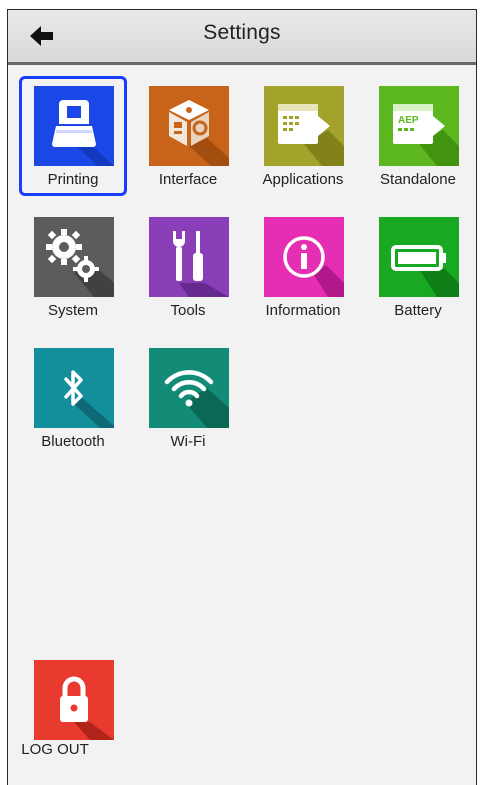 The image size is (484, 785). What do you see at coordinates (188, 310) in the screenshot?
I see `tile-label: Tools` at bounding box center [188, 310].